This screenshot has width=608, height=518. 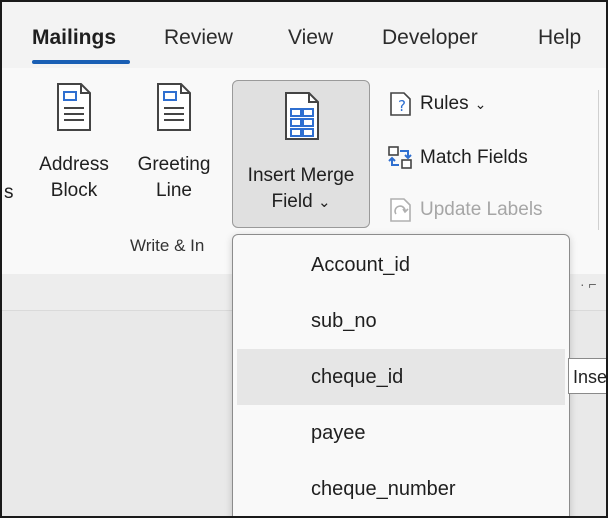 I want to click on update-labels-button: Update Labels, so click(x=465, y=210).